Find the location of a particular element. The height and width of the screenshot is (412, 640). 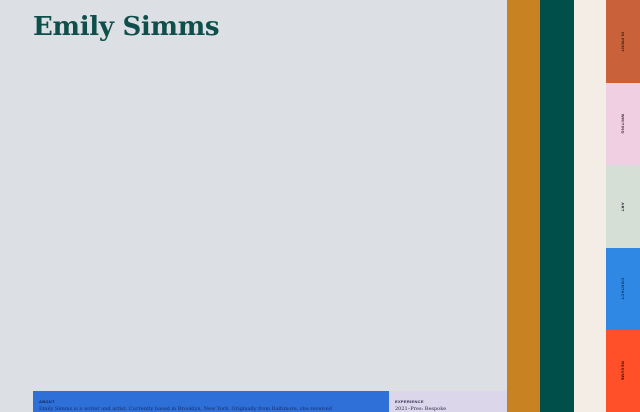

tab-art: ART is located at coordinates (623, 206).